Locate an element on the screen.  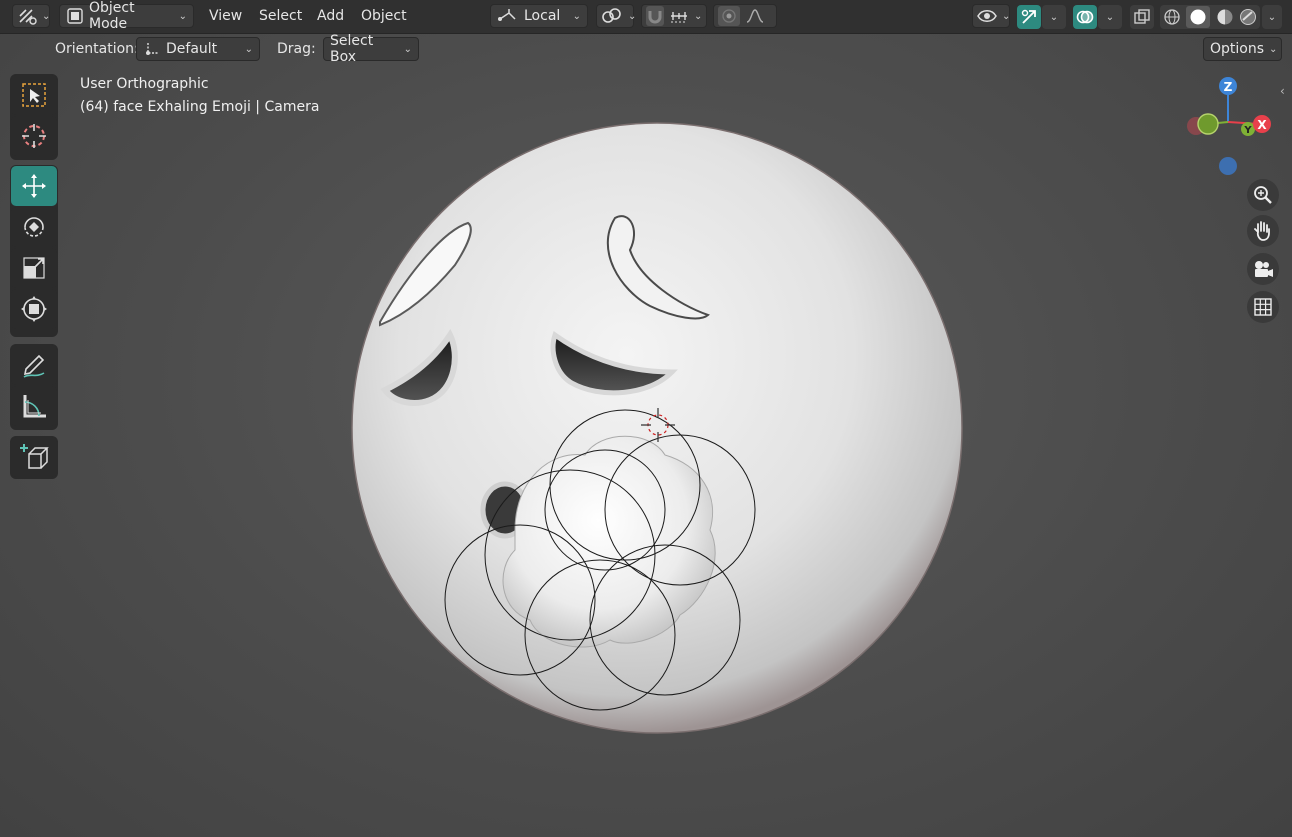
tool-measure is located at coordinates (34, 406).